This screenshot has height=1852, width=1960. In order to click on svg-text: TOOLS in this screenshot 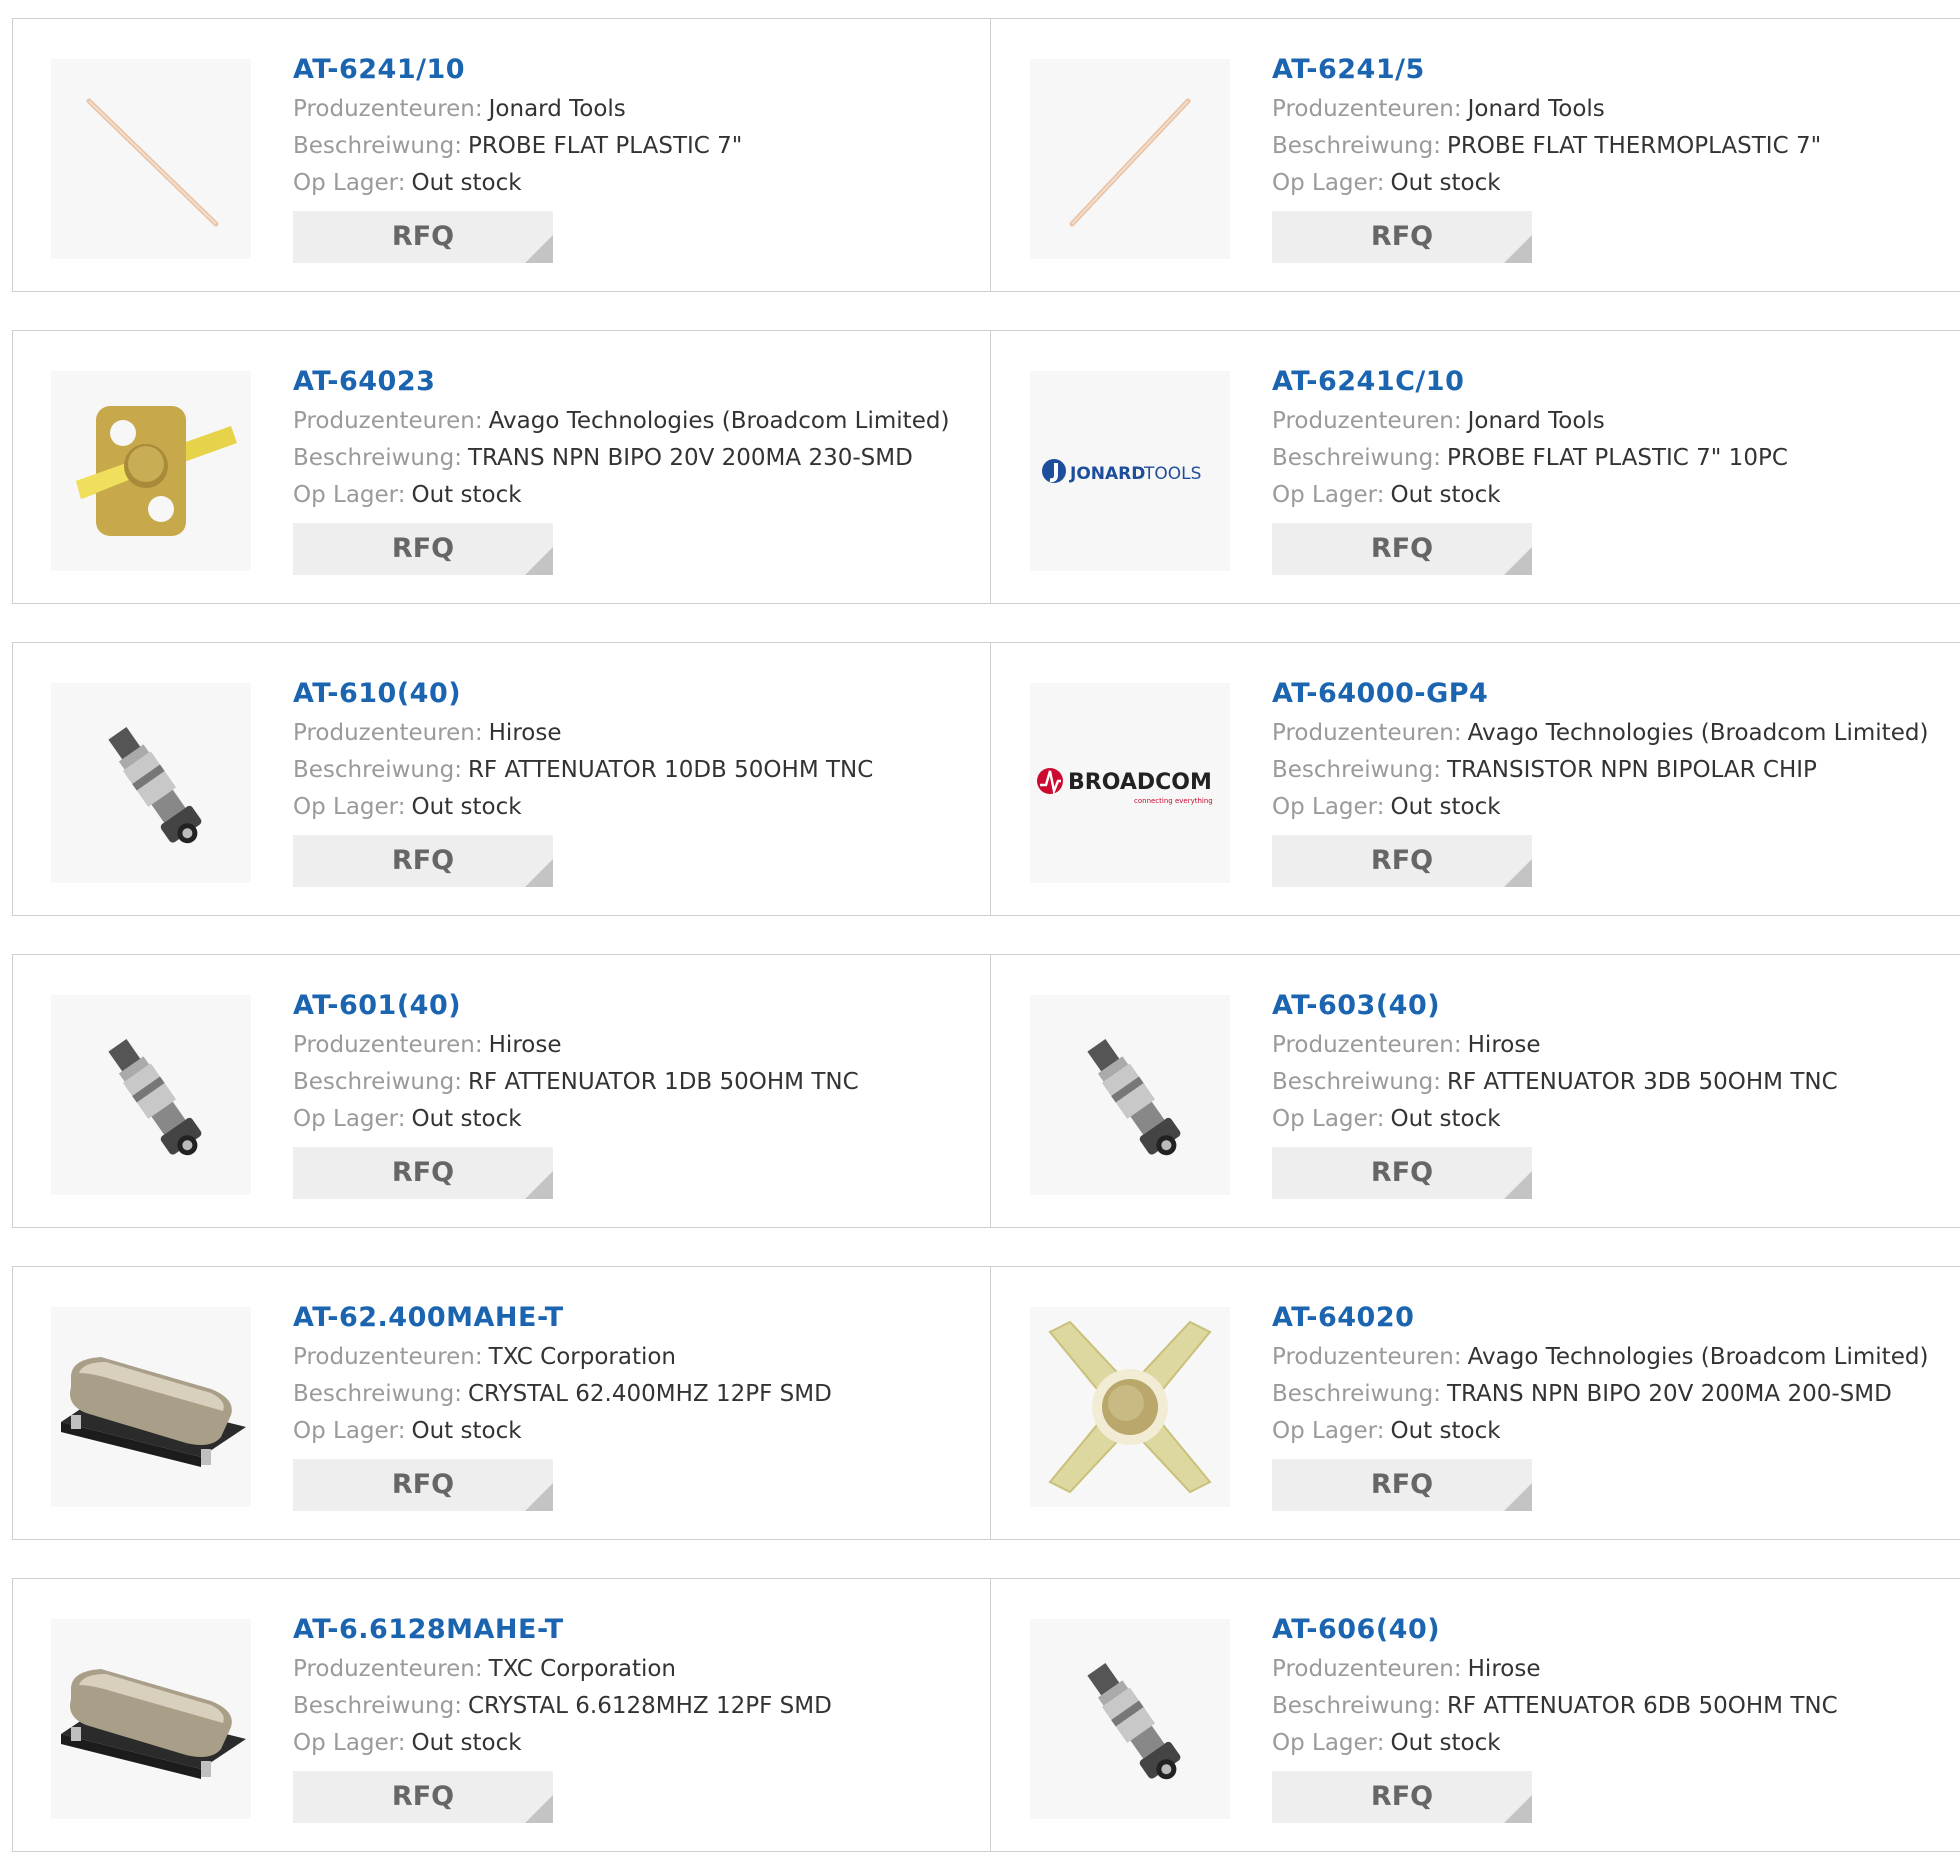, I will do `click(1172, 474)`.